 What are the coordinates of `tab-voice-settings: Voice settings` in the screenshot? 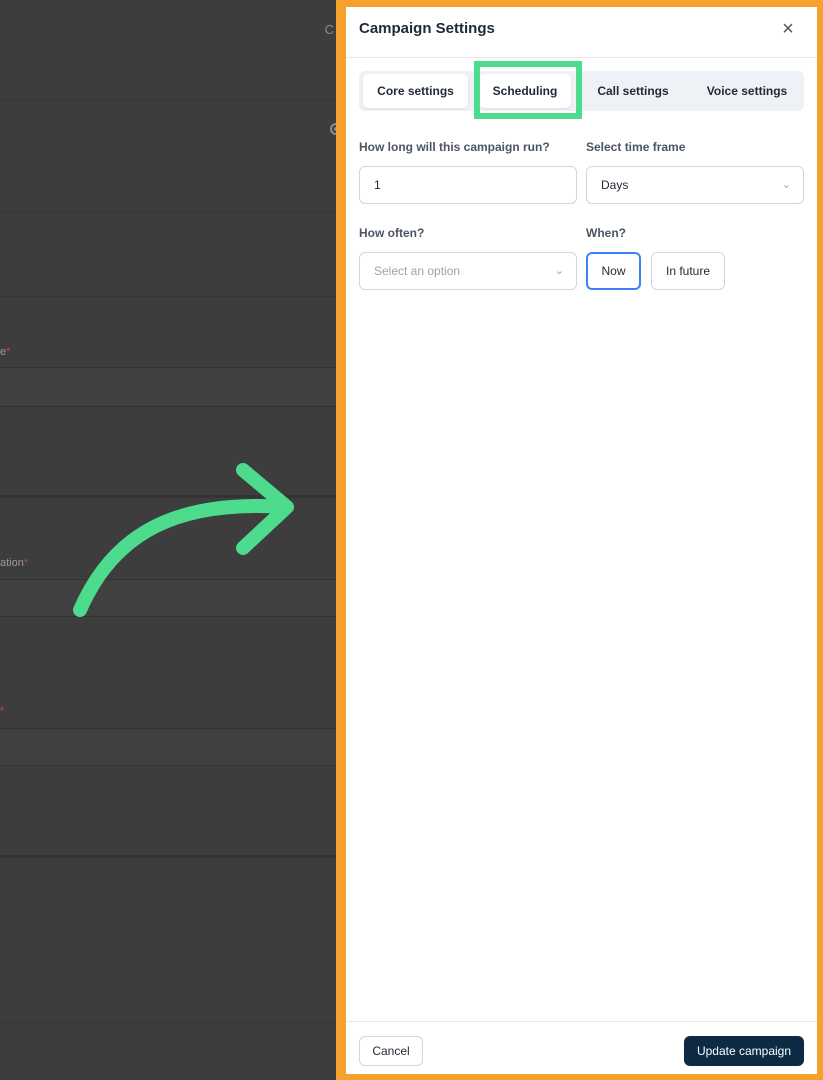 It's located at (747, 91).